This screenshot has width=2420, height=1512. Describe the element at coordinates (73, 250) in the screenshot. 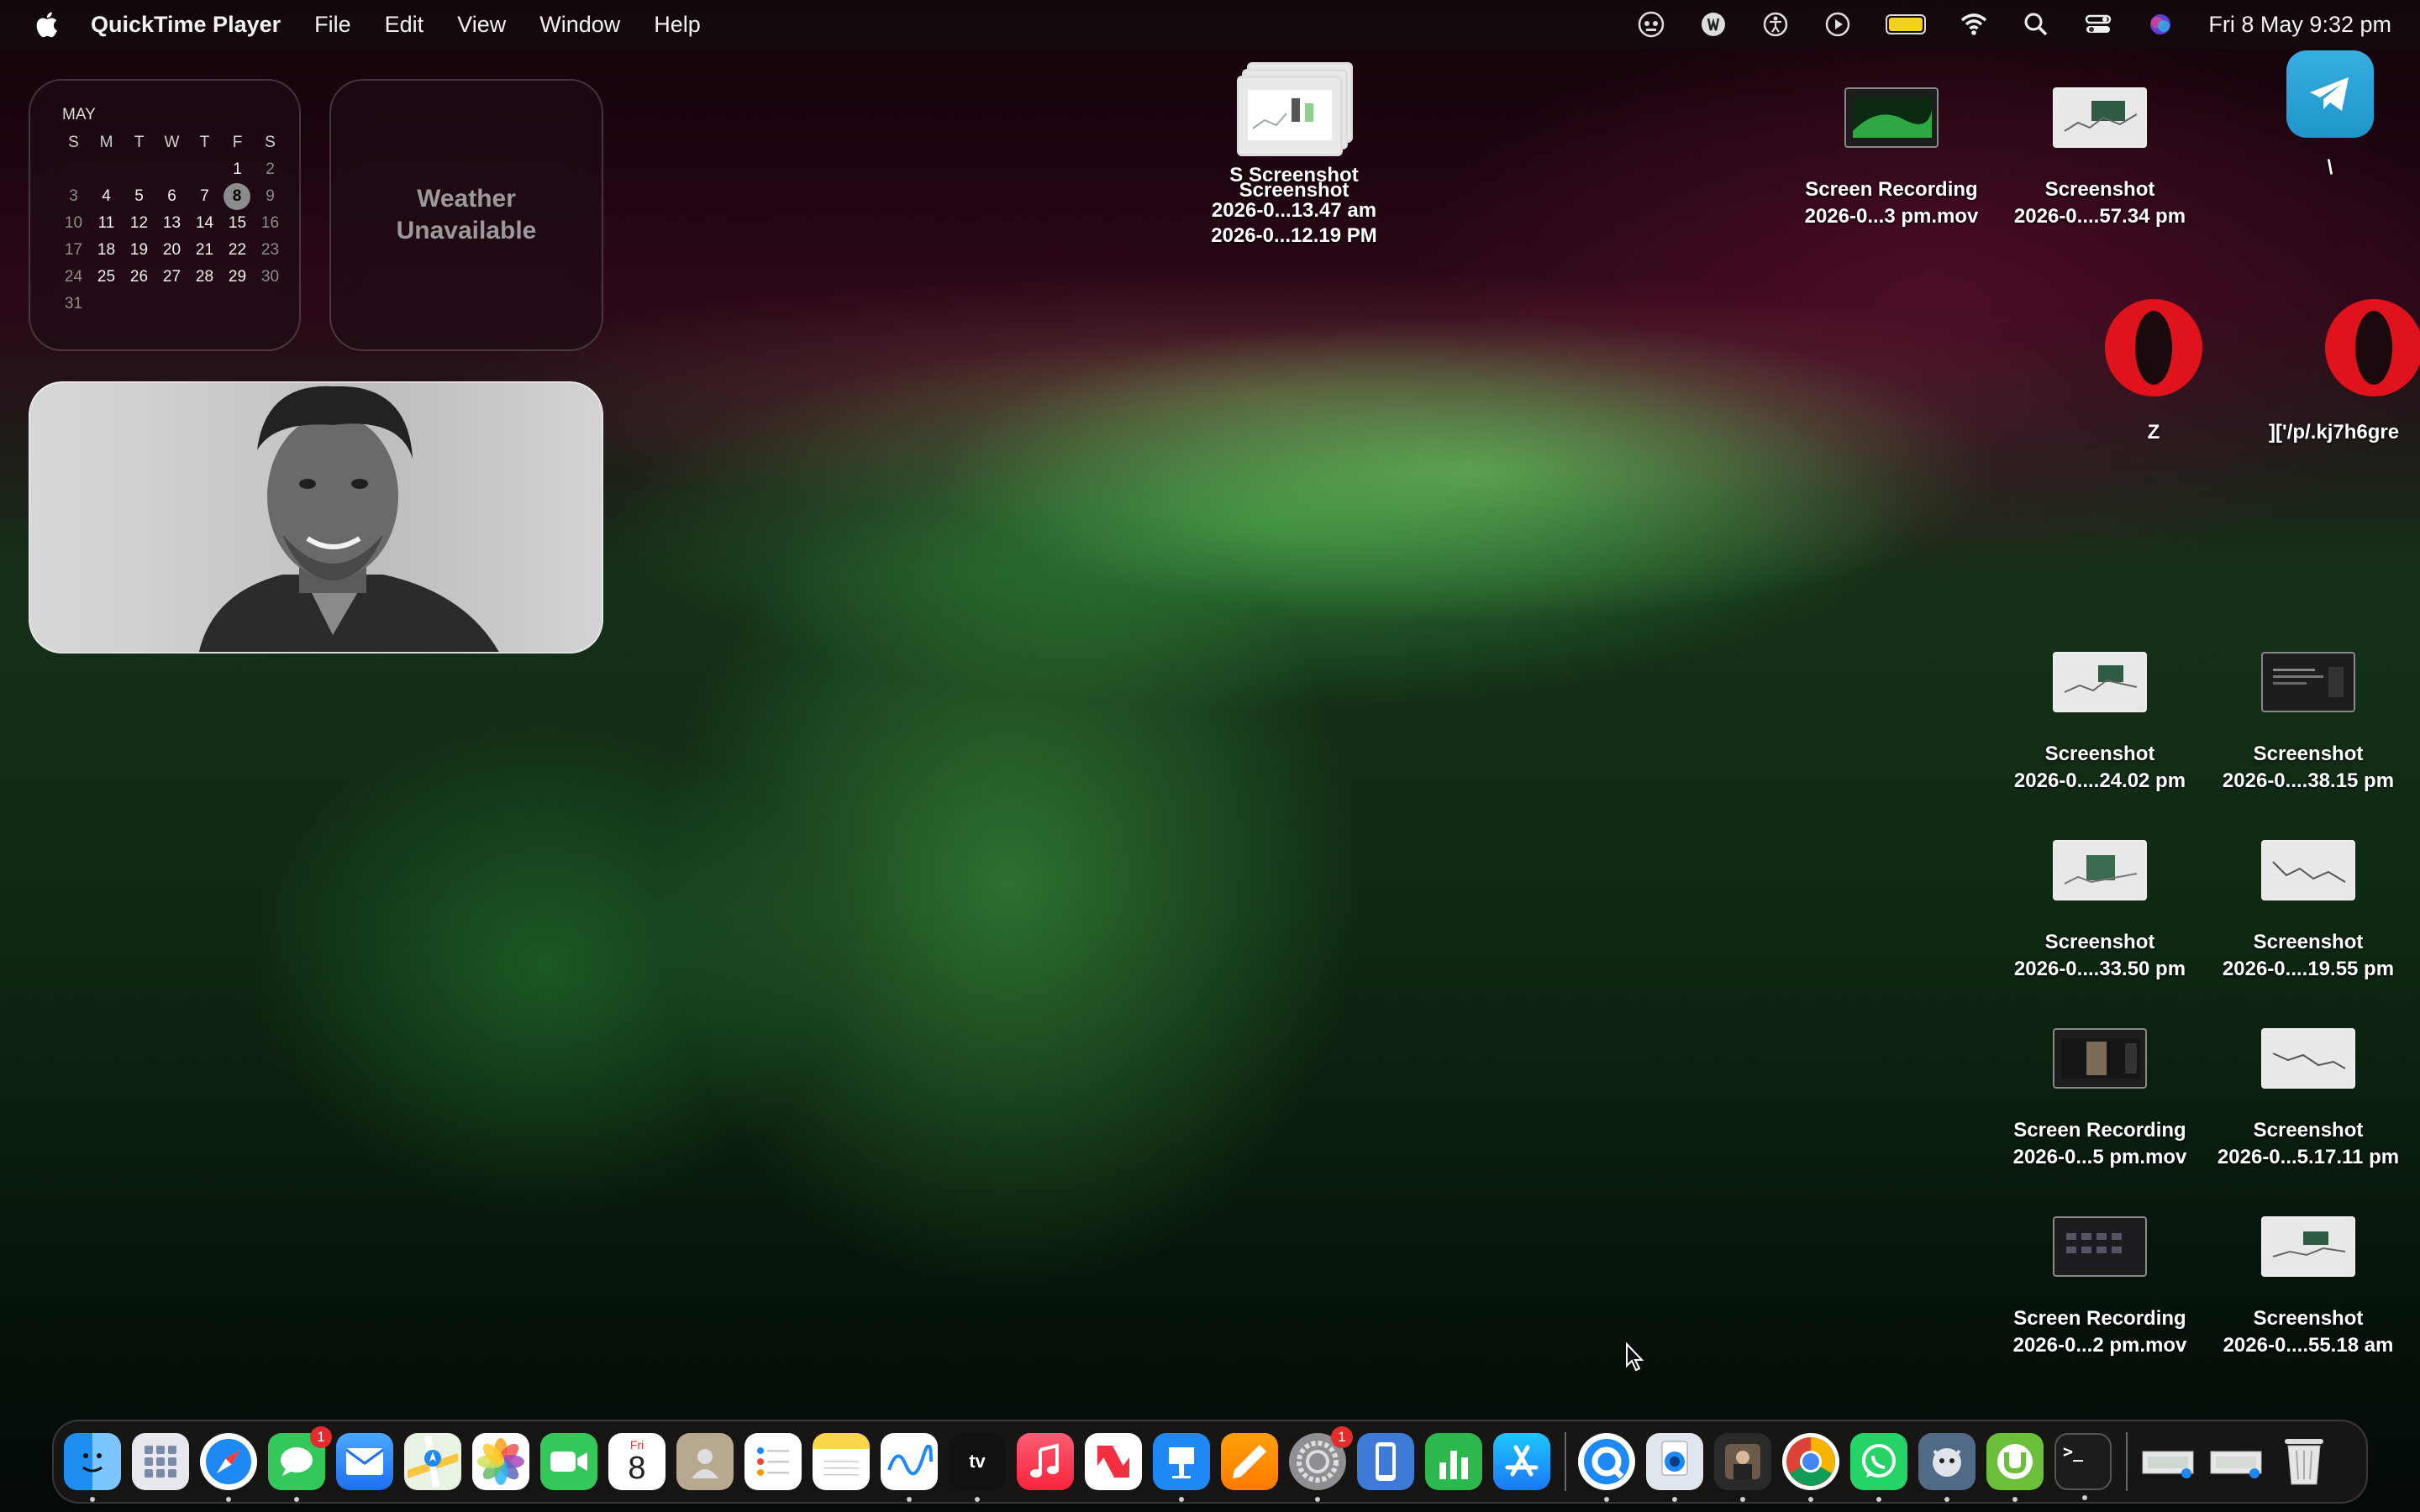

I see `calendar-day: 17` at that location.